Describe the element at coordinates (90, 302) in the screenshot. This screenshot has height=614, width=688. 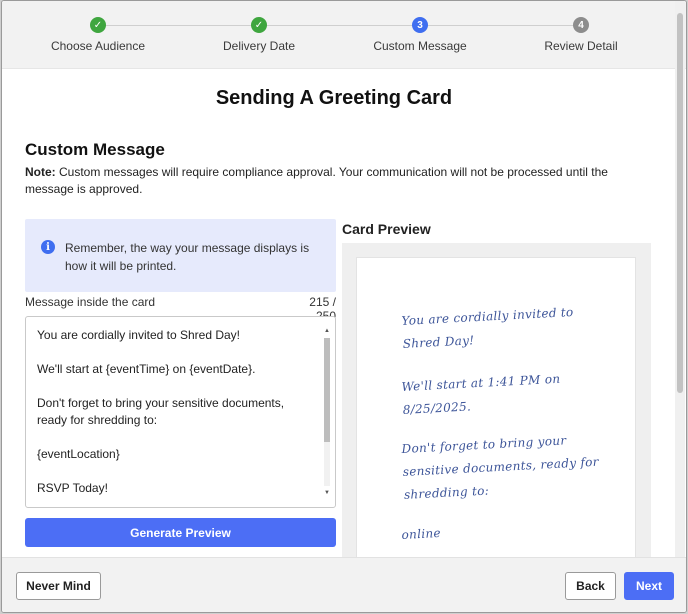
I see `message-field-label: Message inside the card` at that location.